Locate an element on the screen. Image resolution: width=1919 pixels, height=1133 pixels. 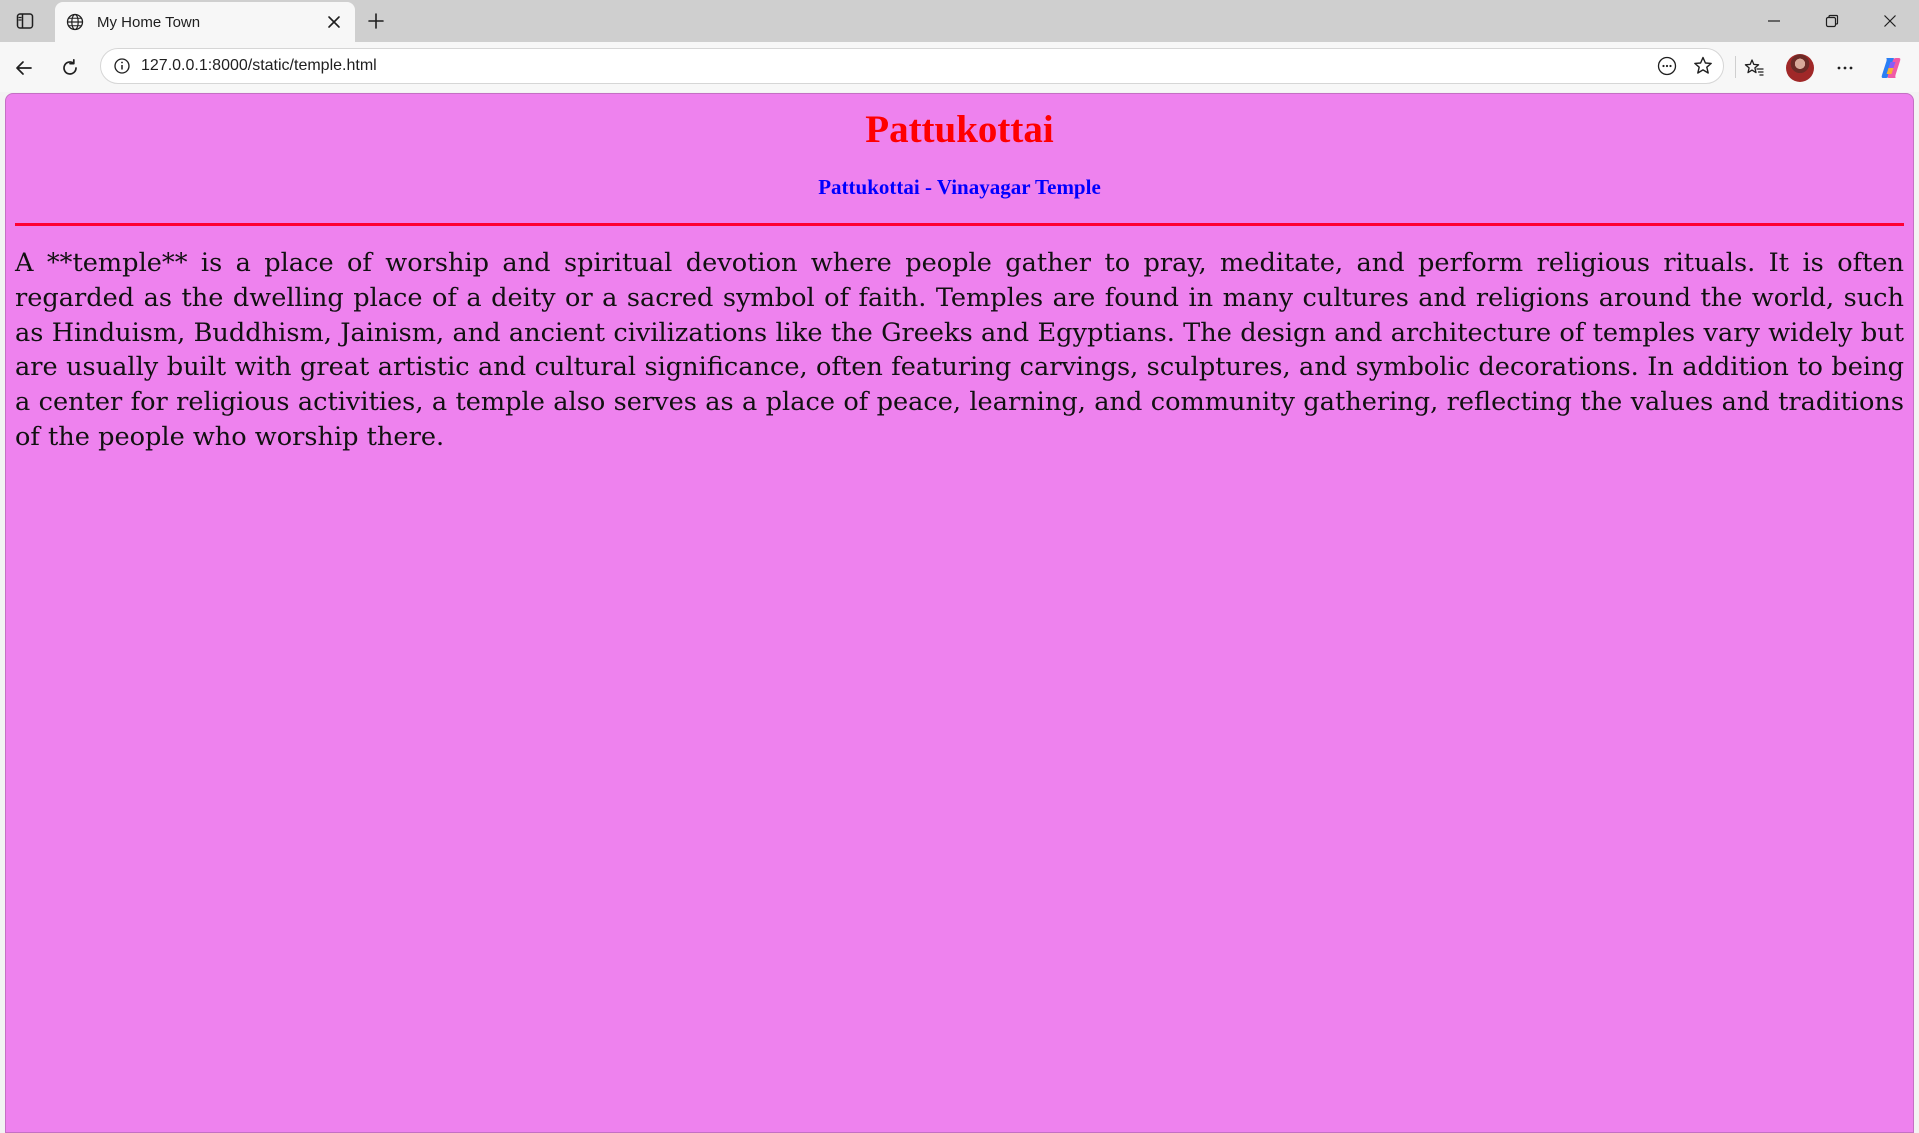
tab-title: My Home Town is located at coordinates (149, 22).